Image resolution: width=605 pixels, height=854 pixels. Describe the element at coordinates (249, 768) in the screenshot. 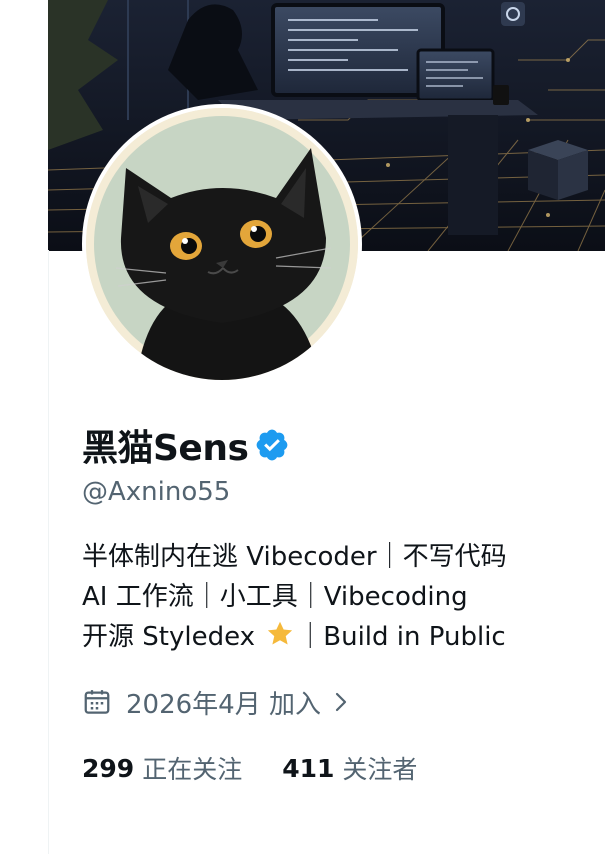

I see `follow-stats: 299 正在关注 411 关注者` at that location.